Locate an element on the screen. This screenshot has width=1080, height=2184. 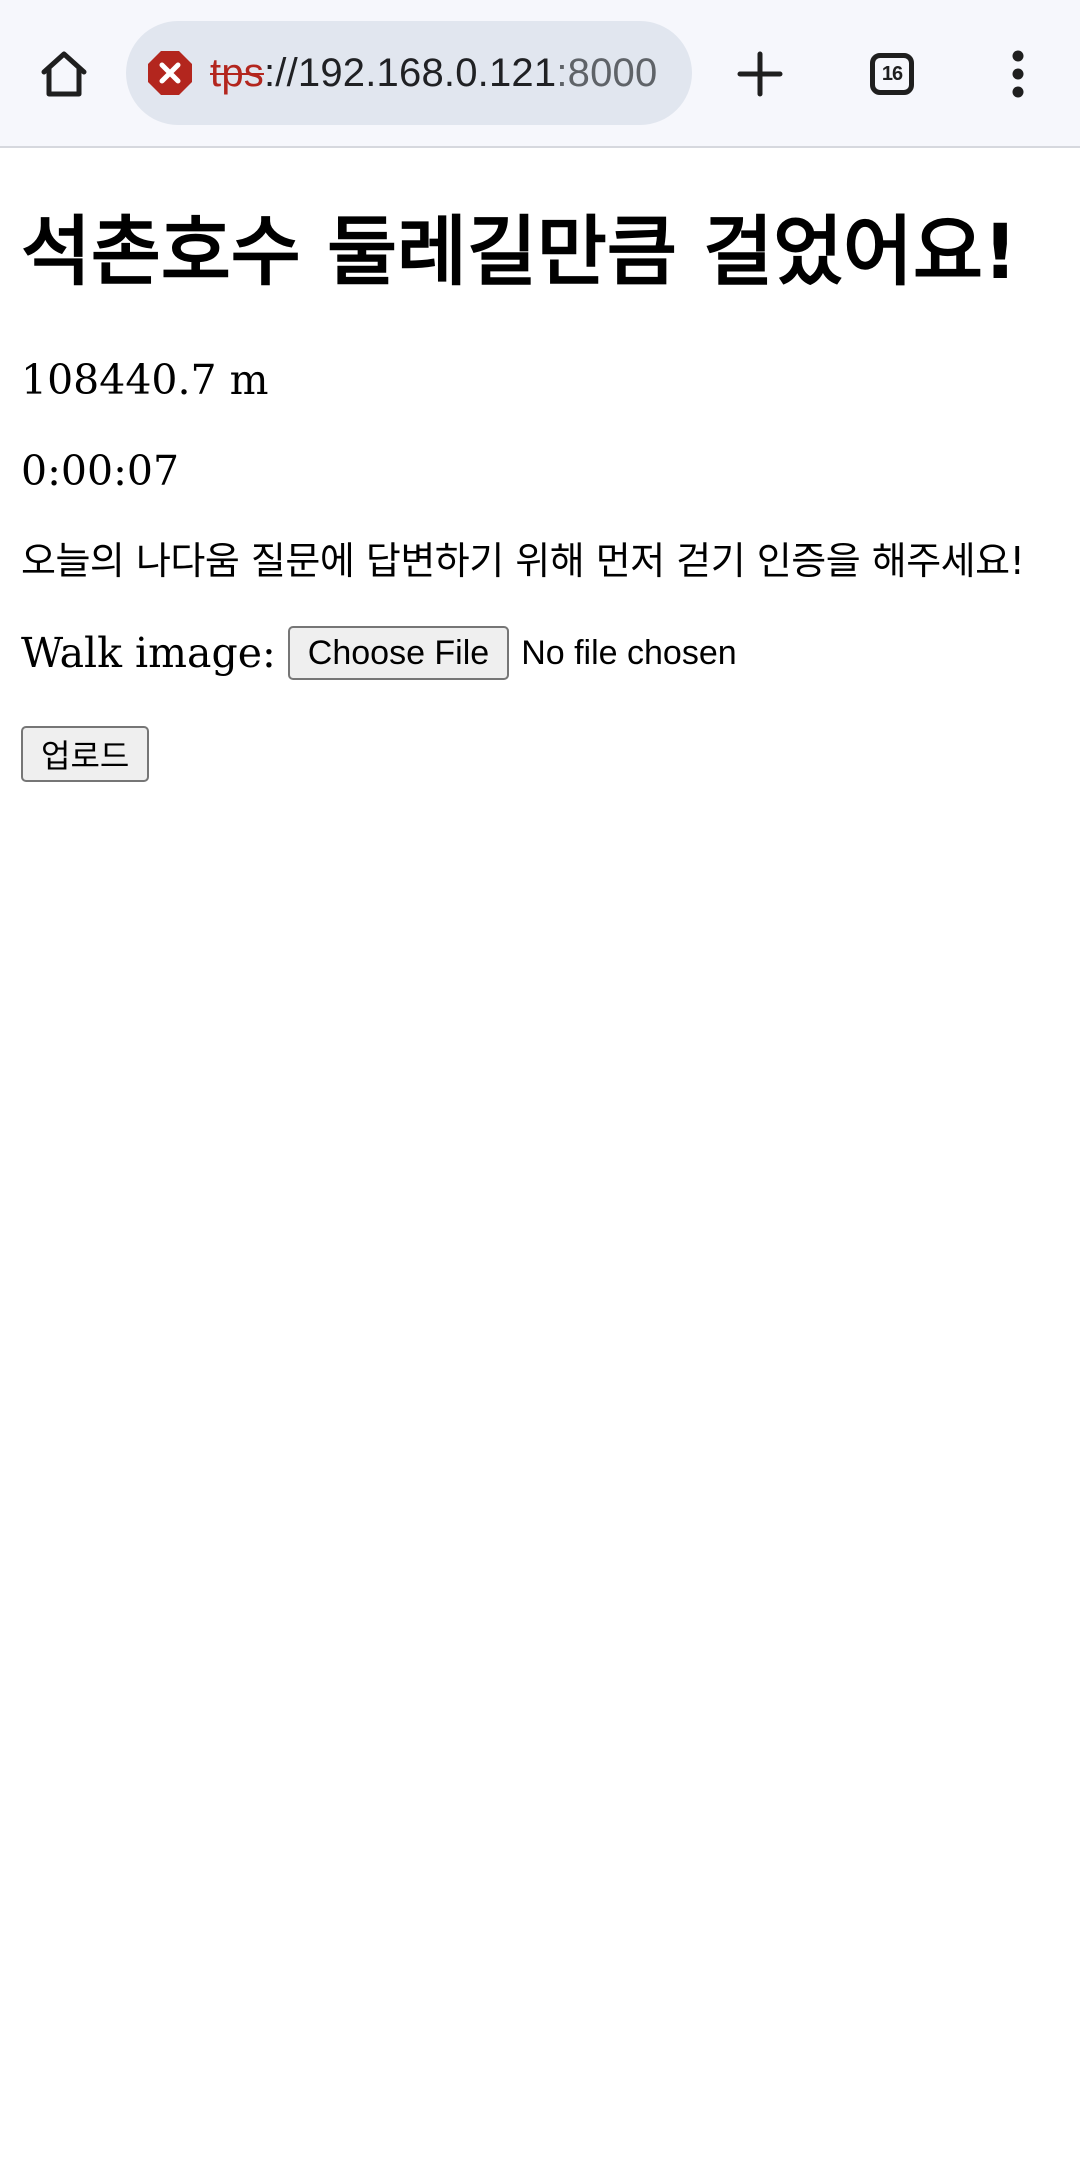
upload-button: 업로드 is located at coordinates (85, 754).